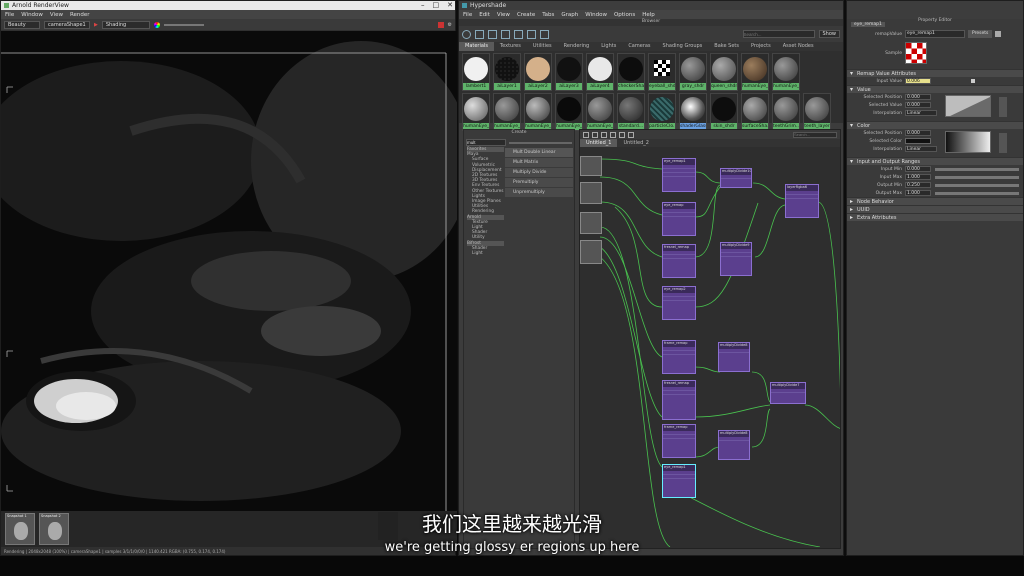  I want to click on section-color: Color, so click(935, 125).